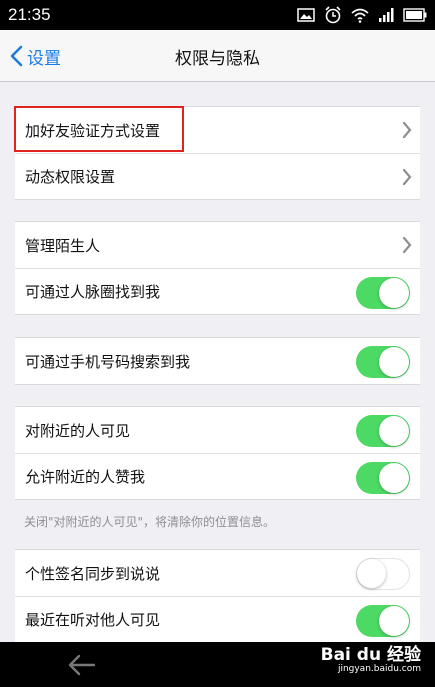 The height and width of the screenshot is (687, 435). Describe the element at coordinates (108, 361) in the screenshot. I see `row-label: 可通过手机号码搜索到我` at that location.